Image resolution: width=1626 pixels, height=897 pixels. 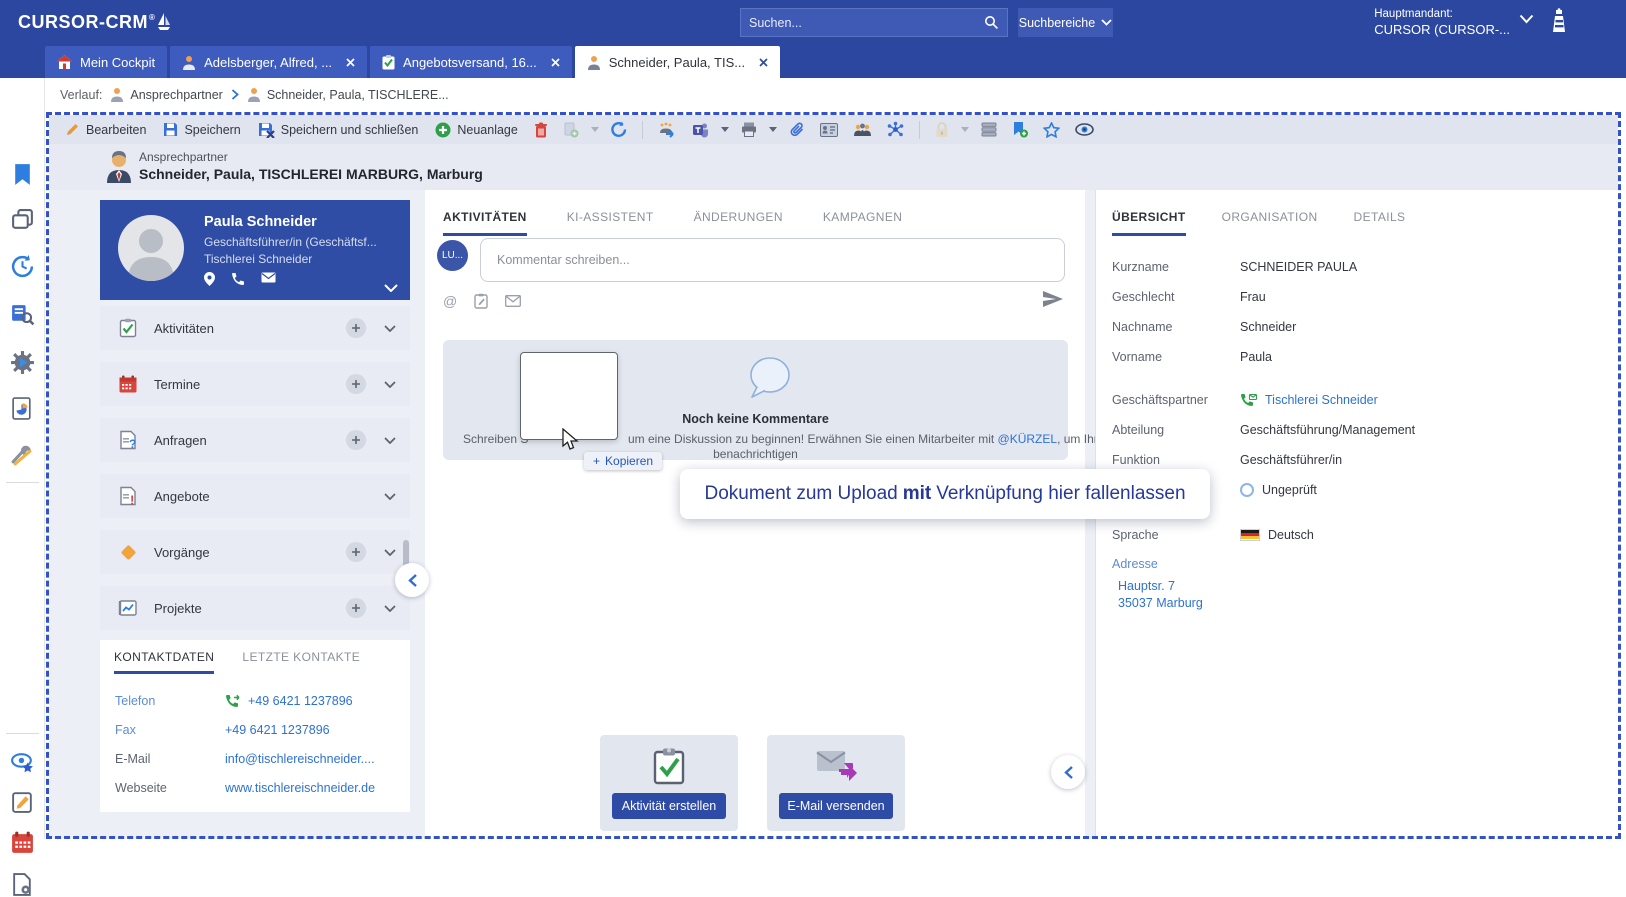 I want to click on search-report-icon, so click(x=22, y=314).